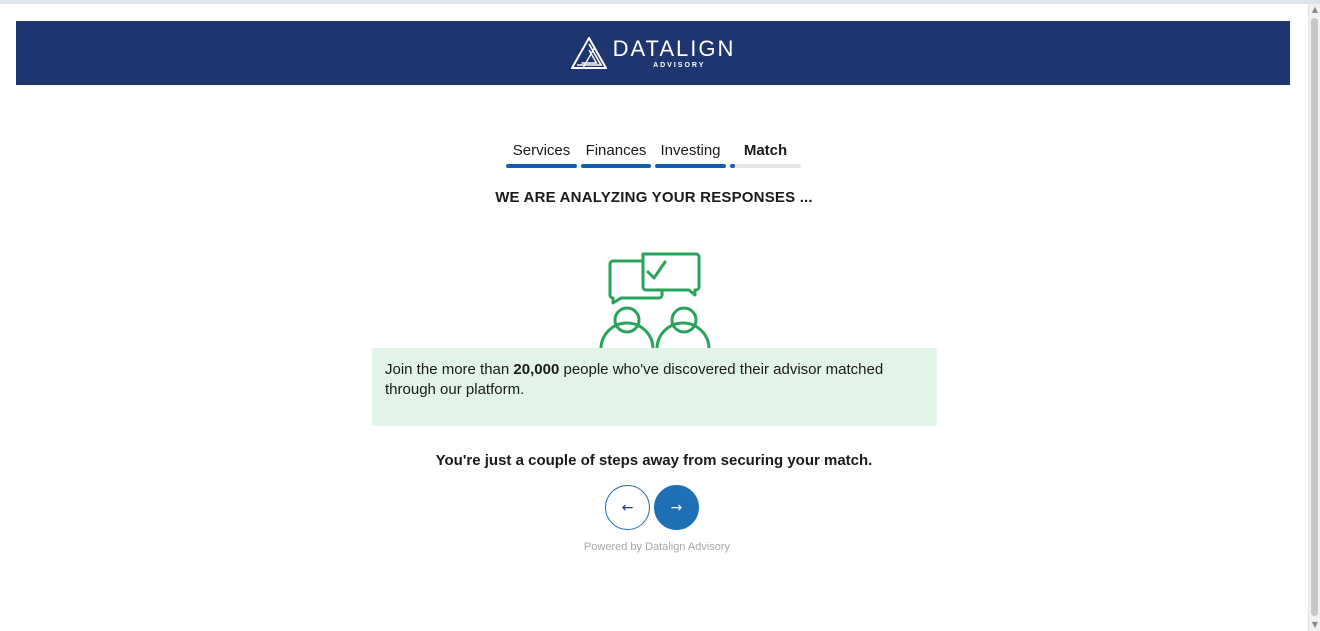 This screenshot has height=631, width=1320. I want to click on step-match: Match, so click(765, 154).